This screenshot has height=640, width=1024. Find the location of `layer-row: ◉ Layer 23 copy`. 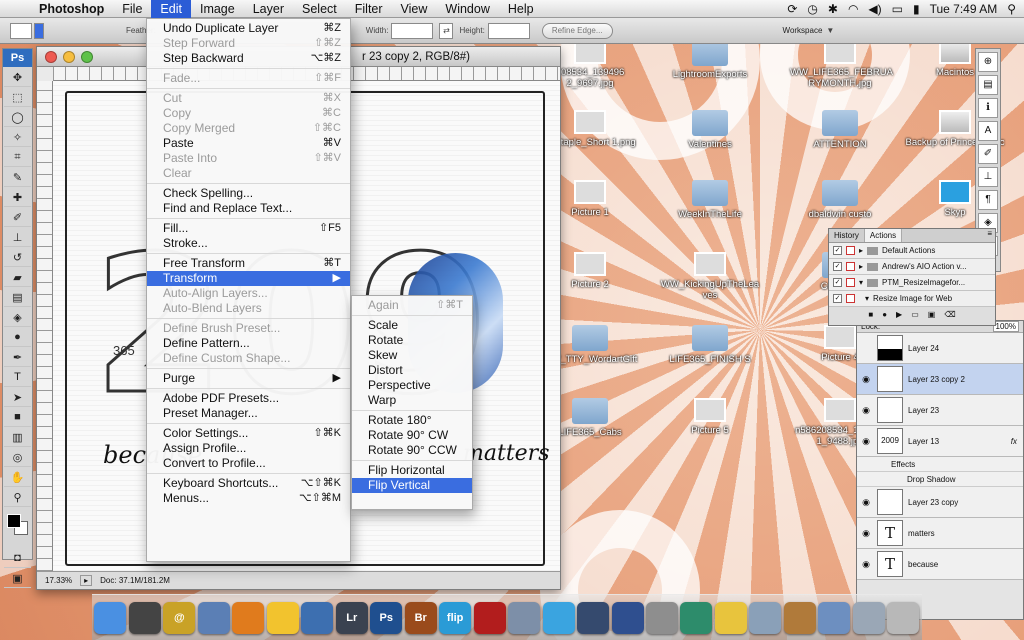

layer-row: ◉ Layer 23 copy is located at coordinates (940, 502).